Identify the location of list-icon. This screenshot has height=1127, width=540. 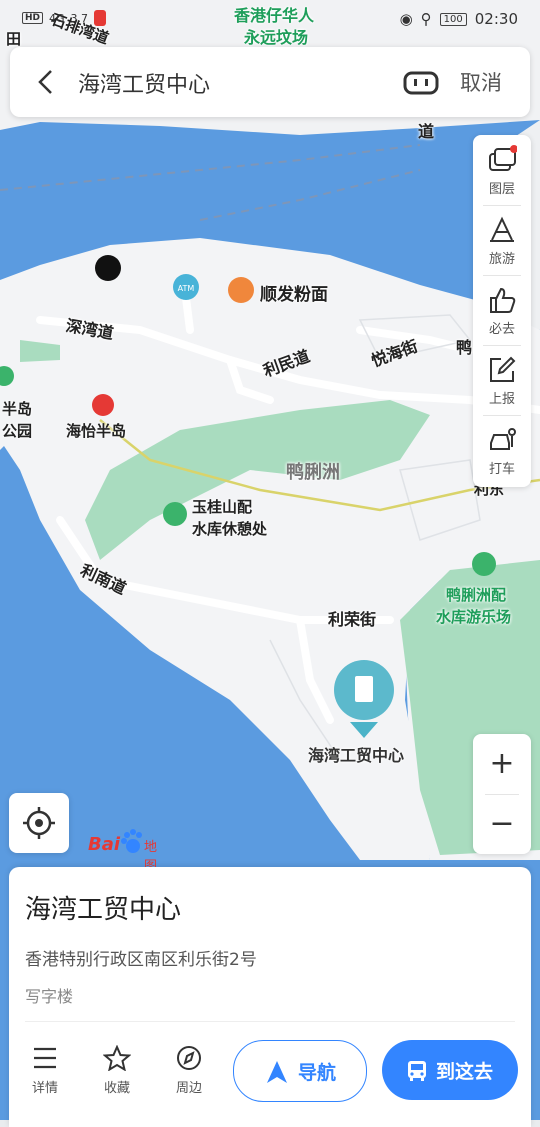
(45, 1058).